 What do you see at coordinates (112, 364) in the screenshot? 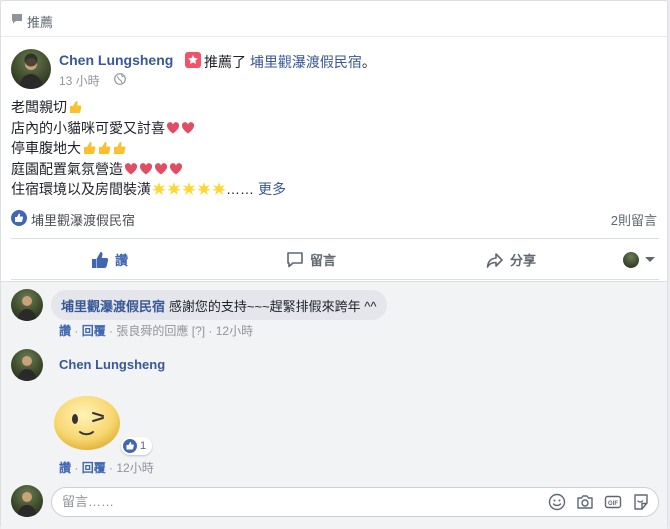
I see `commenter-name: Chen Lungsheng` at bounding box center [112, 364].